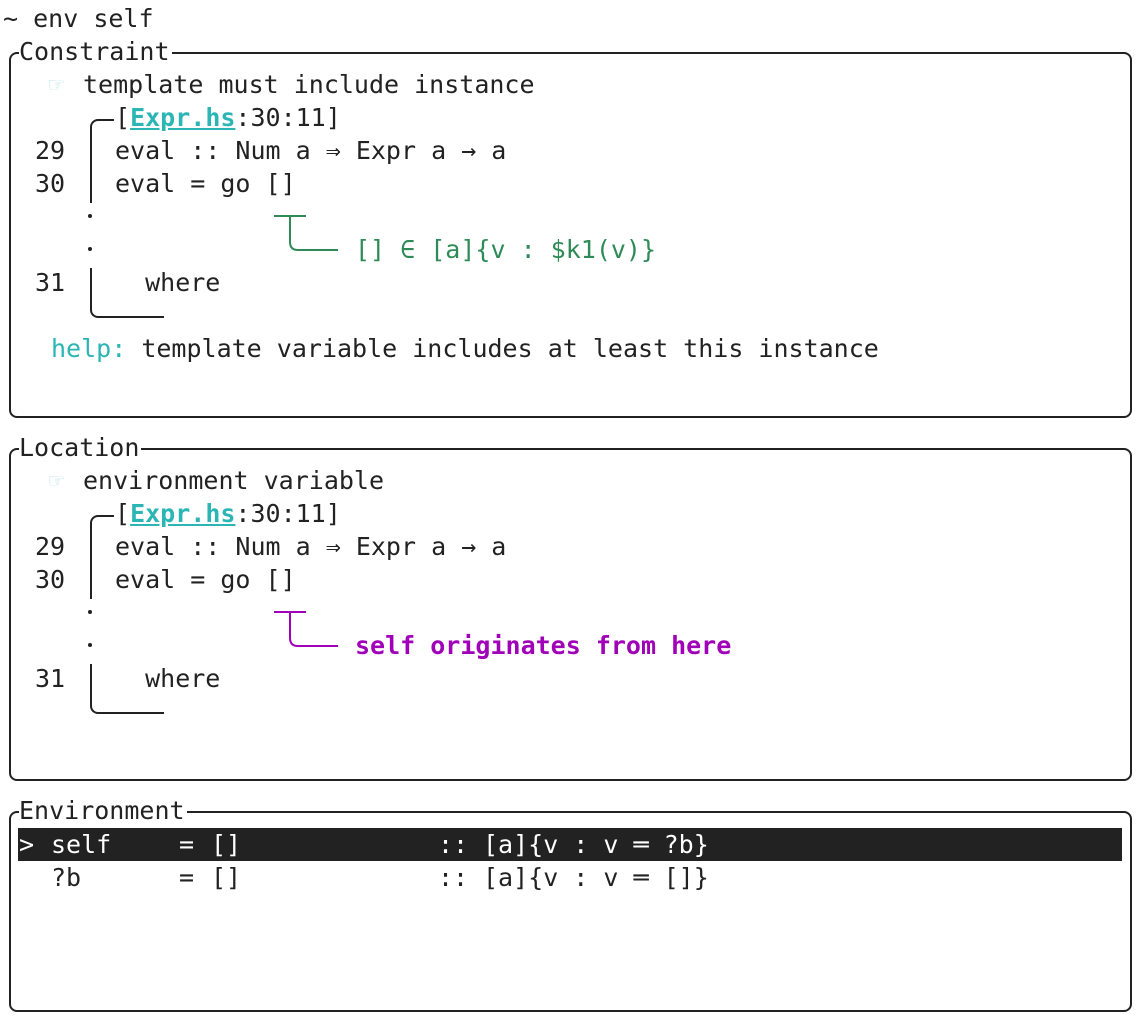 The image size is (1140, 1032). What do you see at coordinates (95, 51) in the screenshot?
I see `constraint-title: Constraint` at bounding box center [95, 51].